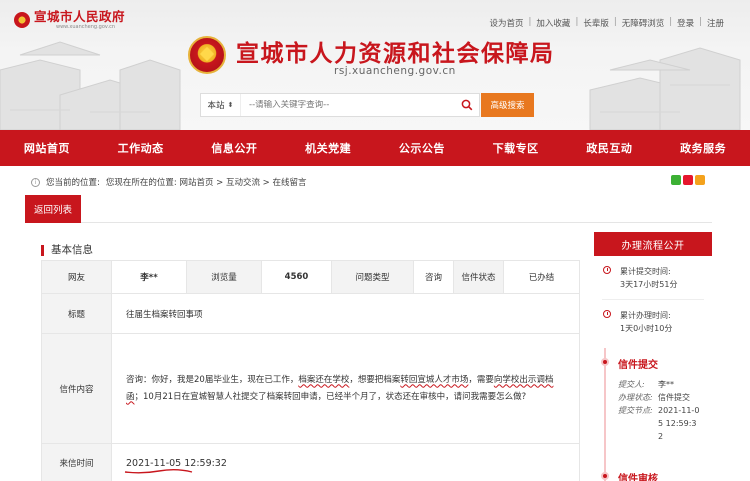 This screenshot has height=481, width=750. I want to click on handle-status-label: 办理状态:, so click(635, 397).